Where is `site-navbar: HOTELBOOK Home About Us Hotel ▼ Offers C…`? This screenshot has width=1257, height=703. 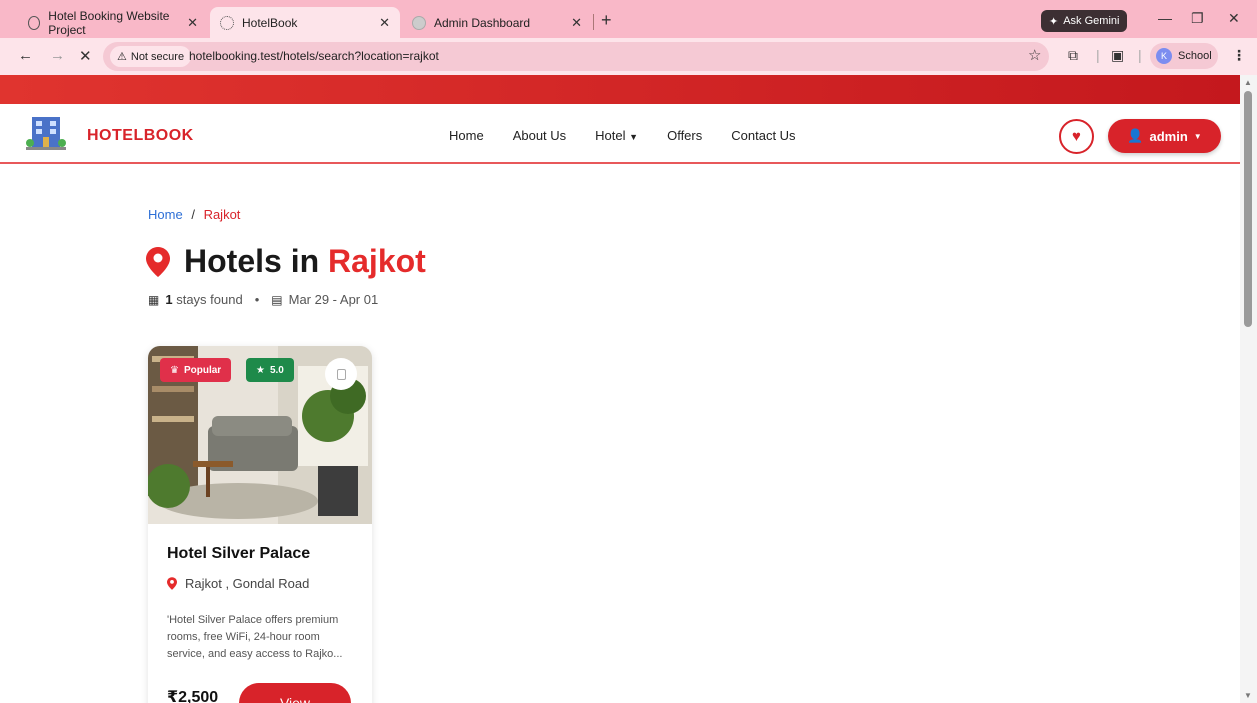
site-navbar: HOTELBOOK Home About Us Hotel ▼ Offers C… is located at coordinates (620, 134).